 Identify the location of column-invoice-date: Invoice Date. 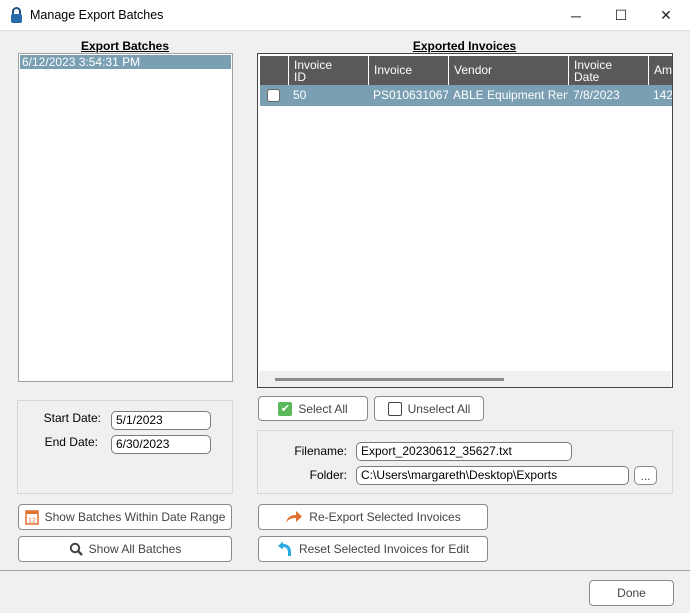
(608, 70).